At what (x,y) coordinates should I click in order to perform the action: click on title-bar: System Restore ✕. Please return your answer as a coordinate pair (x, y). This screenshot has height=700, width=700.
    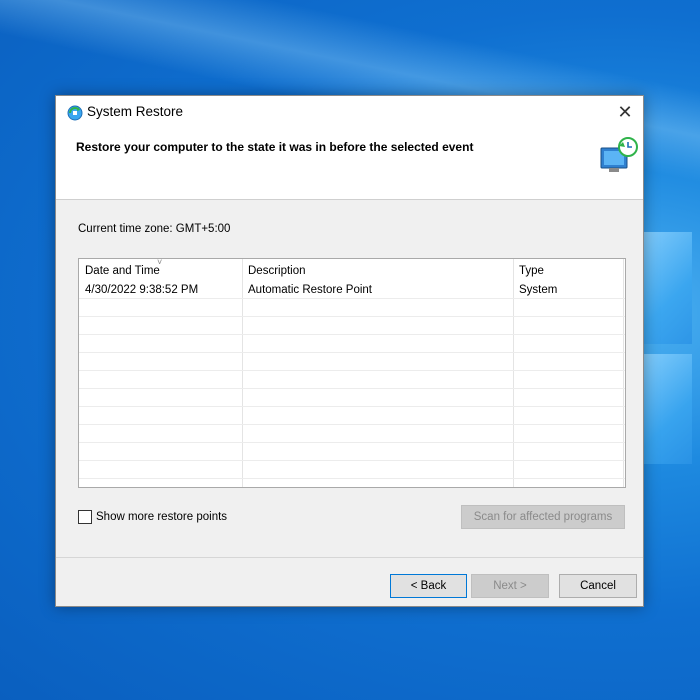
    Looking at the image, I should click on (349, 112).